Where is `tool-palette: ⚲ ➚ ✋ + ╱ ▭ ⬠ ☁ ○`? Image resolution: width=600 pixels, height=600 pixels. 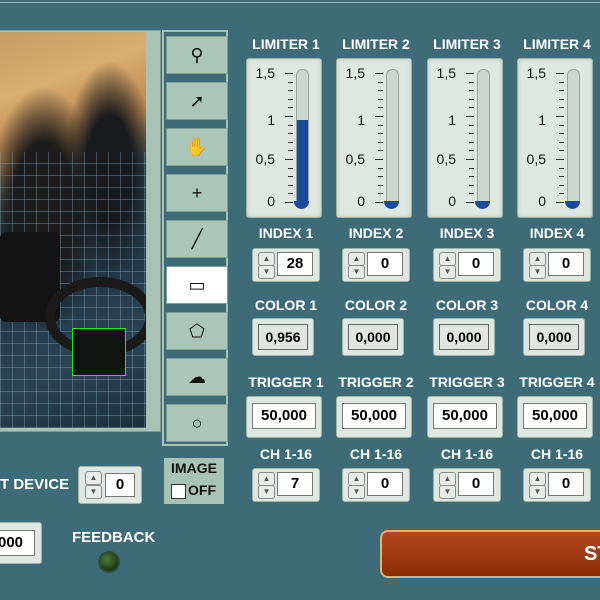
tool-palette: ⚲ ➚ ✋ + ╱ ▭ ⬠ ☁ ○ is located at coordinates (195, 238).